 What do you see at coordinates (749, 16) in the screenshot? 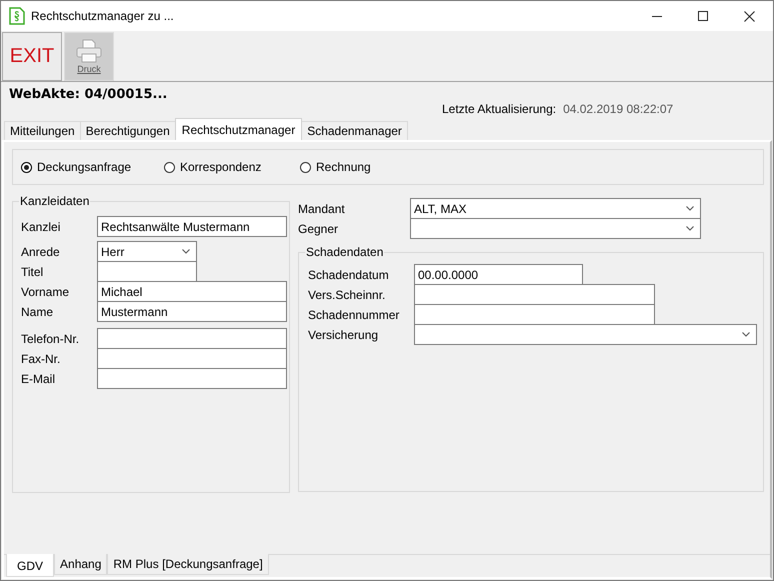
I see `close-icon` at bounding box center [749, 16].